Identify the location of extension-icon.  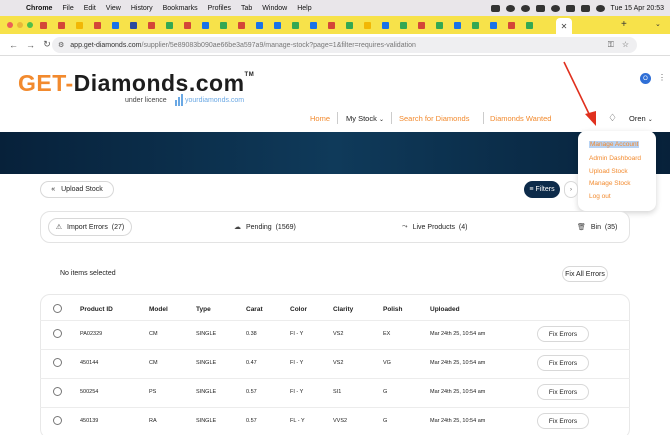
(540, 8).